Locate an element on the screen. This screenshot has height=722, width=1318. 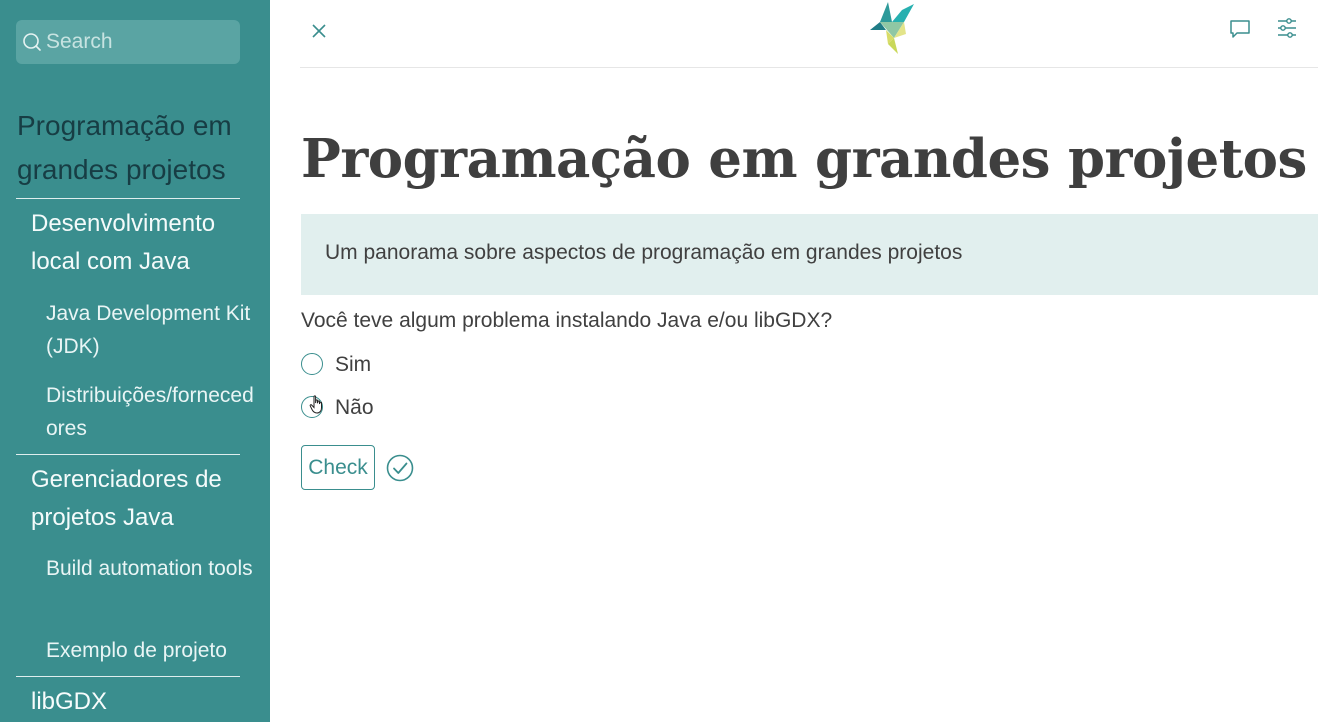
bird-logo is located at coordinates (892, 29).